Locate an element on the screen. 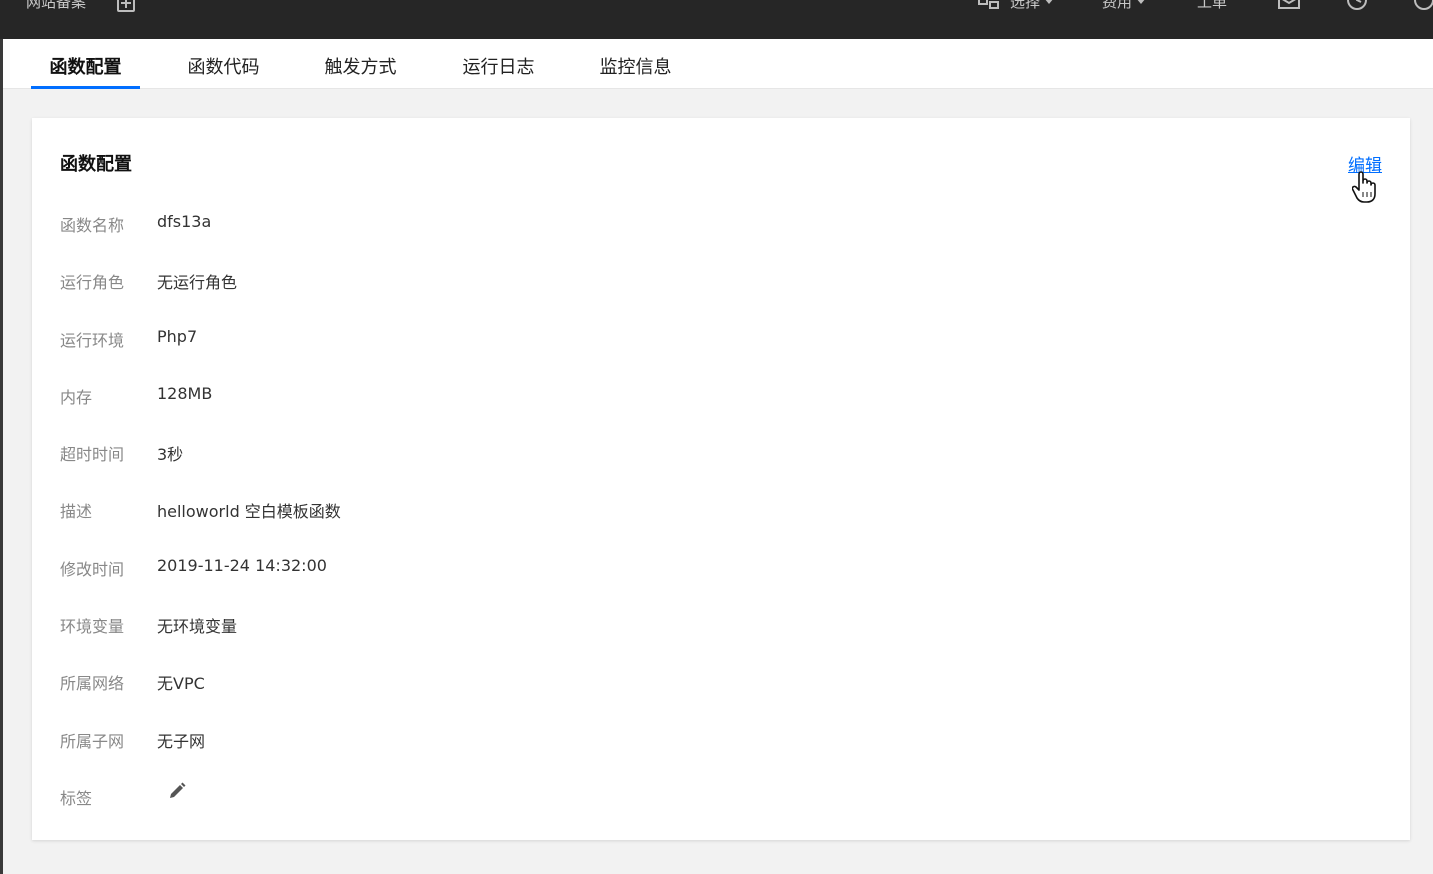 This screenshot has width=1433, height=874. tab-function-code: 函数代码 is located at coordinates (223, 63).